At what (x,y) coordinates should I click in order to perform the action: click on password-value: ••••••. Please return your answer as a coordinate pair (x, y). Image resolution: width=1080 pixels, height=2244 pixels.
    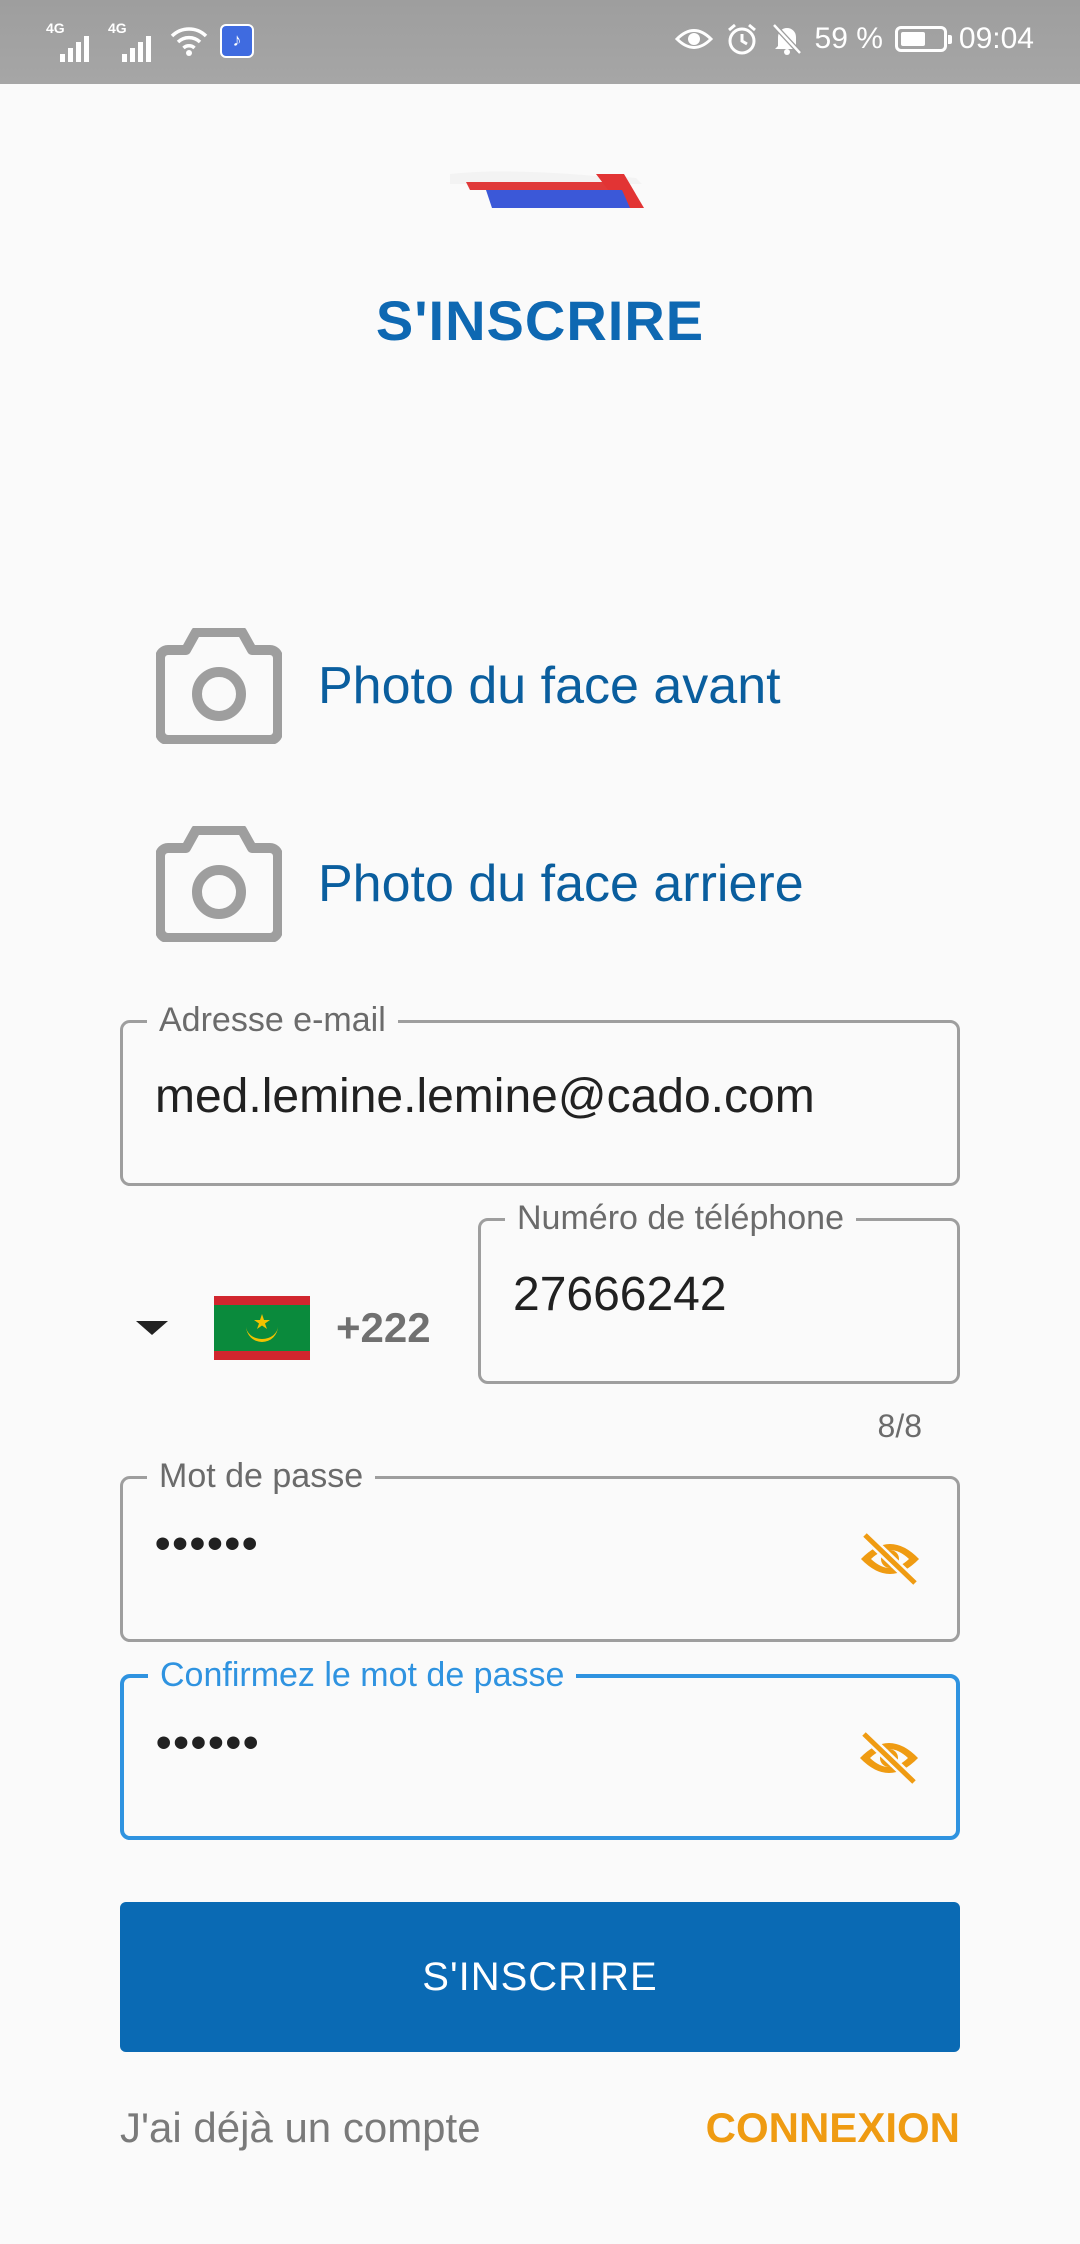
    Looking at the image, I should click on (207, 1544).